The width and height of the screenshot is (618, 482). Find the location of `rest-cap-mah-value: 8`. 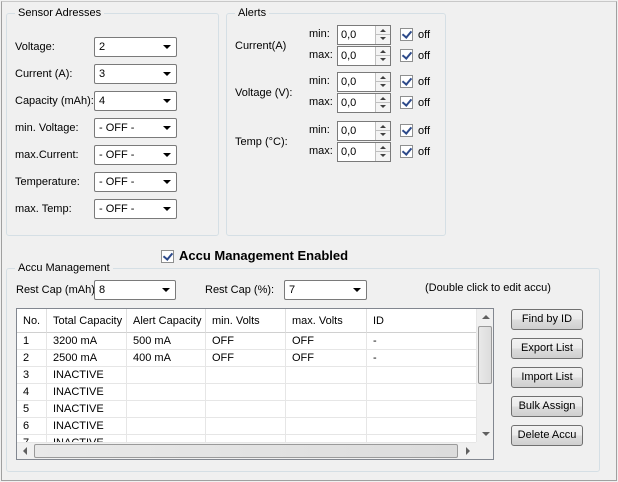

rest-cap-mah-value: 8 is located at coordinates (102, 290).